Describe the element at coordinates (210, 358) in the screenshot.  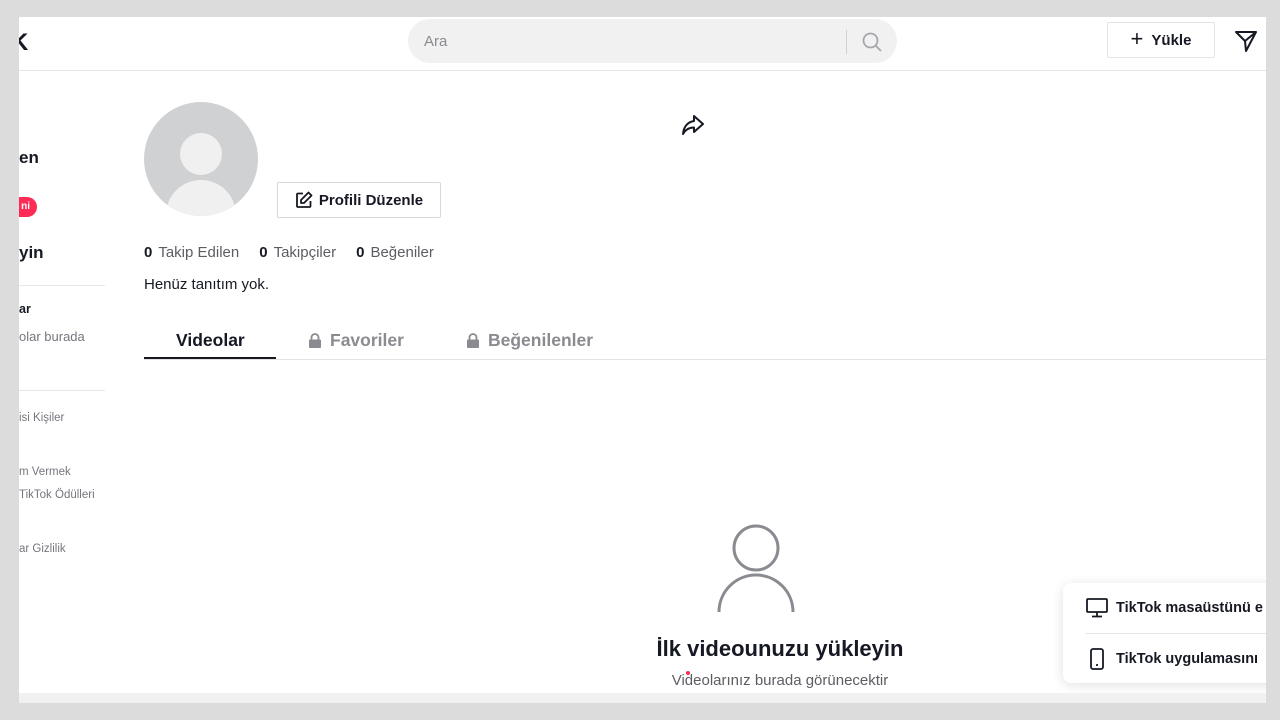
I see `active-tab-indicator` at that location.